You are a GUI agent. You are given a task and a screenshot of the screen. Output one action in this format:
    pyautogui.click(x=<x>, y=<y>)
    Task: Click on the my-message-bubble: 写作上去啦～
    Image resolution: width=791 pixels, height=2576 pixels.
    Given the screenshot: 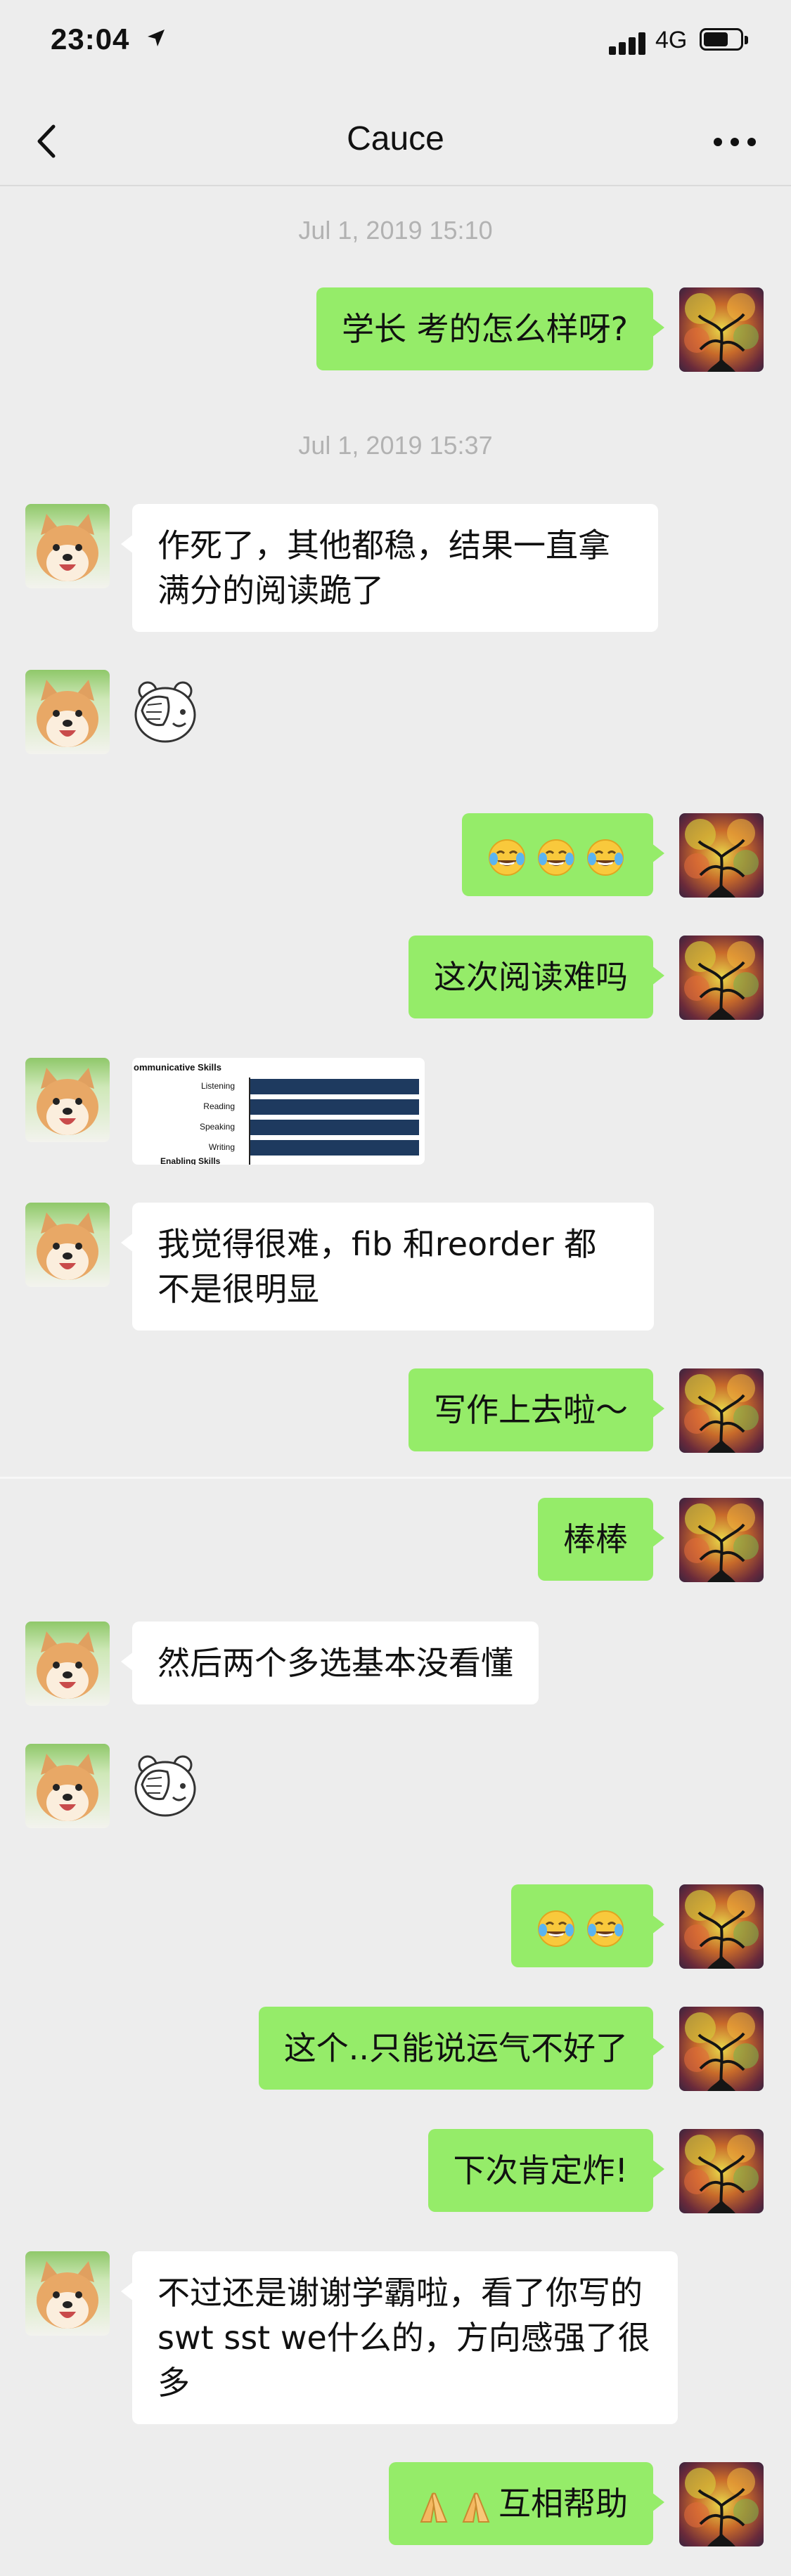 What is the action you would take?
    pyautogui.click(x=536, y=1409)
    